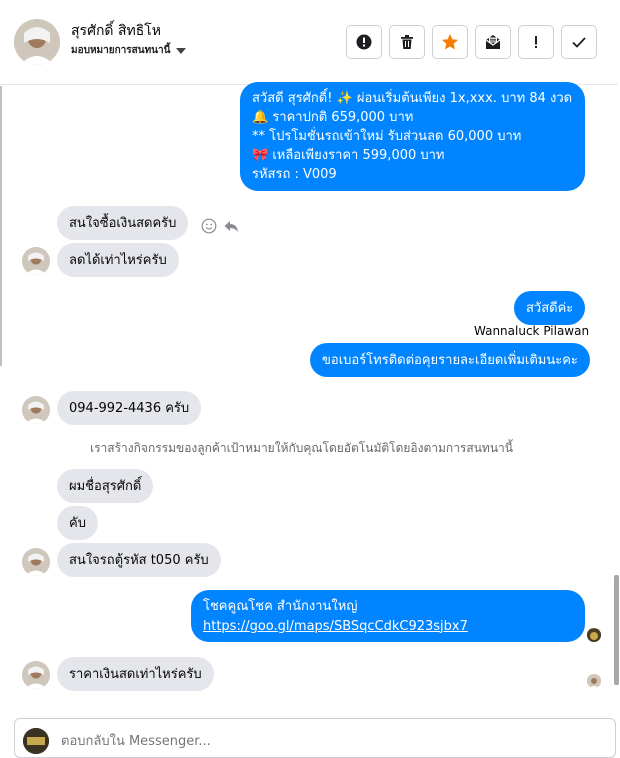 The image size is (620, 758). I want to click on promo-line-5: รหัสรถ : V009, so click(294, 174).